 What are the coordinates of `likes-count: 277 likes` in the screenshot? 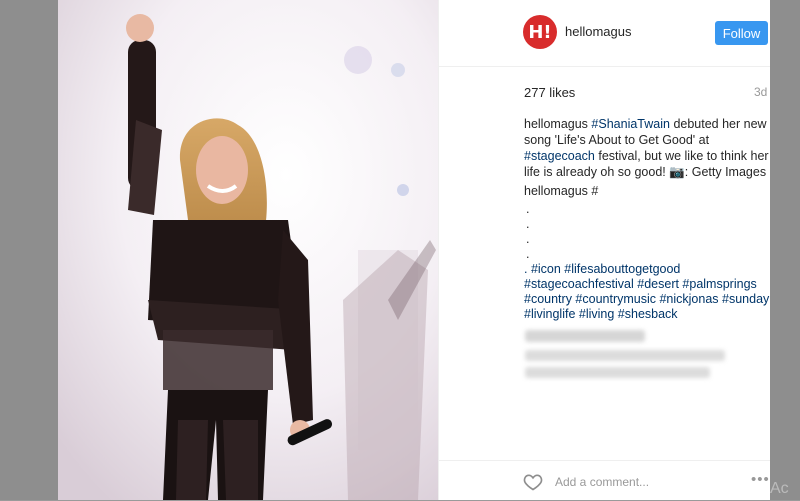 It's located at (549, 92).